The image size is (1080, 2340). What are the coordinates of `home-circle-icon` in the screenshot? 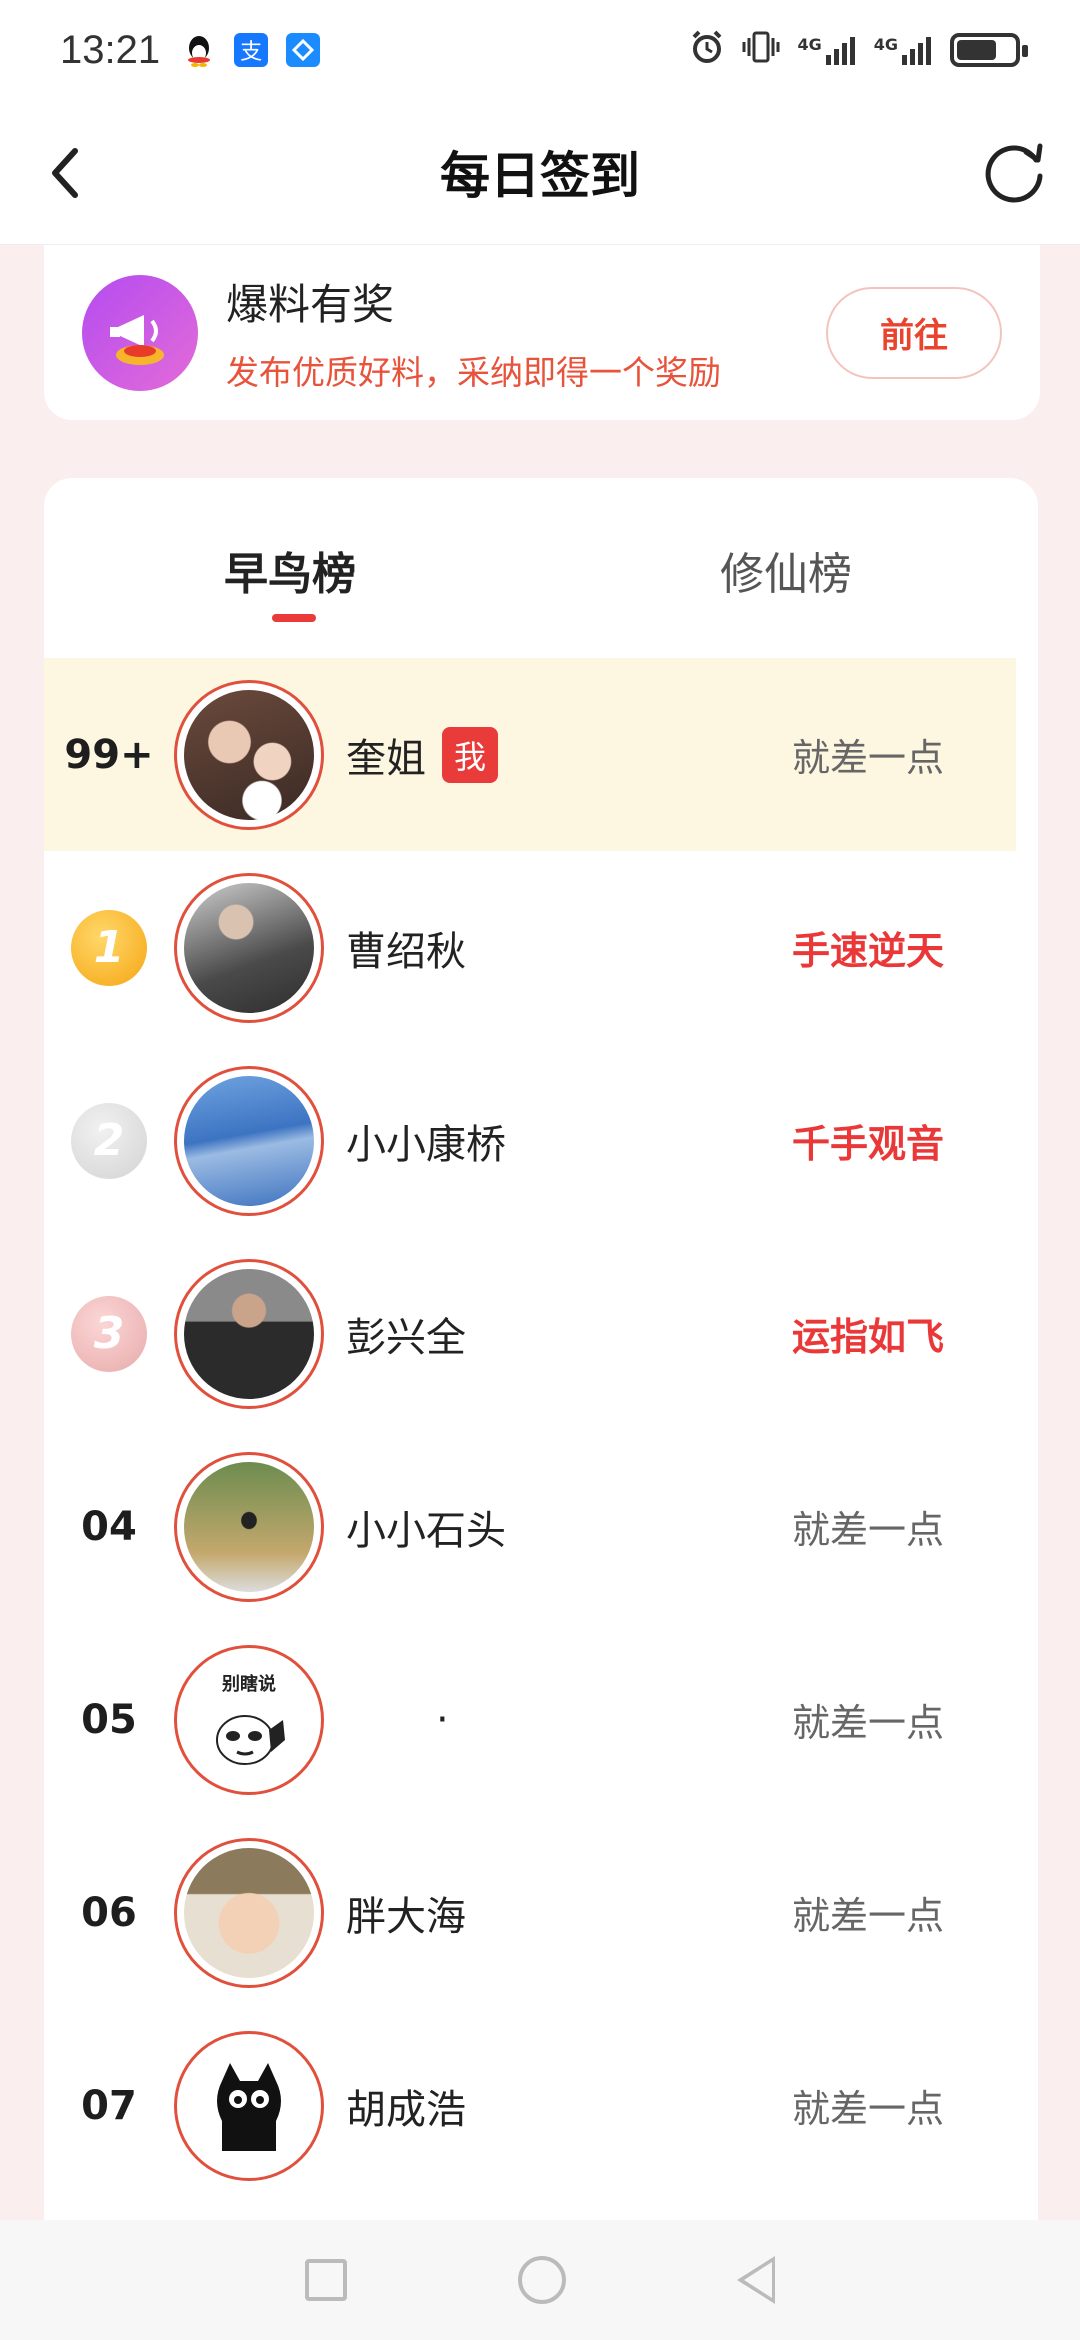 It's located at (541, 2280).